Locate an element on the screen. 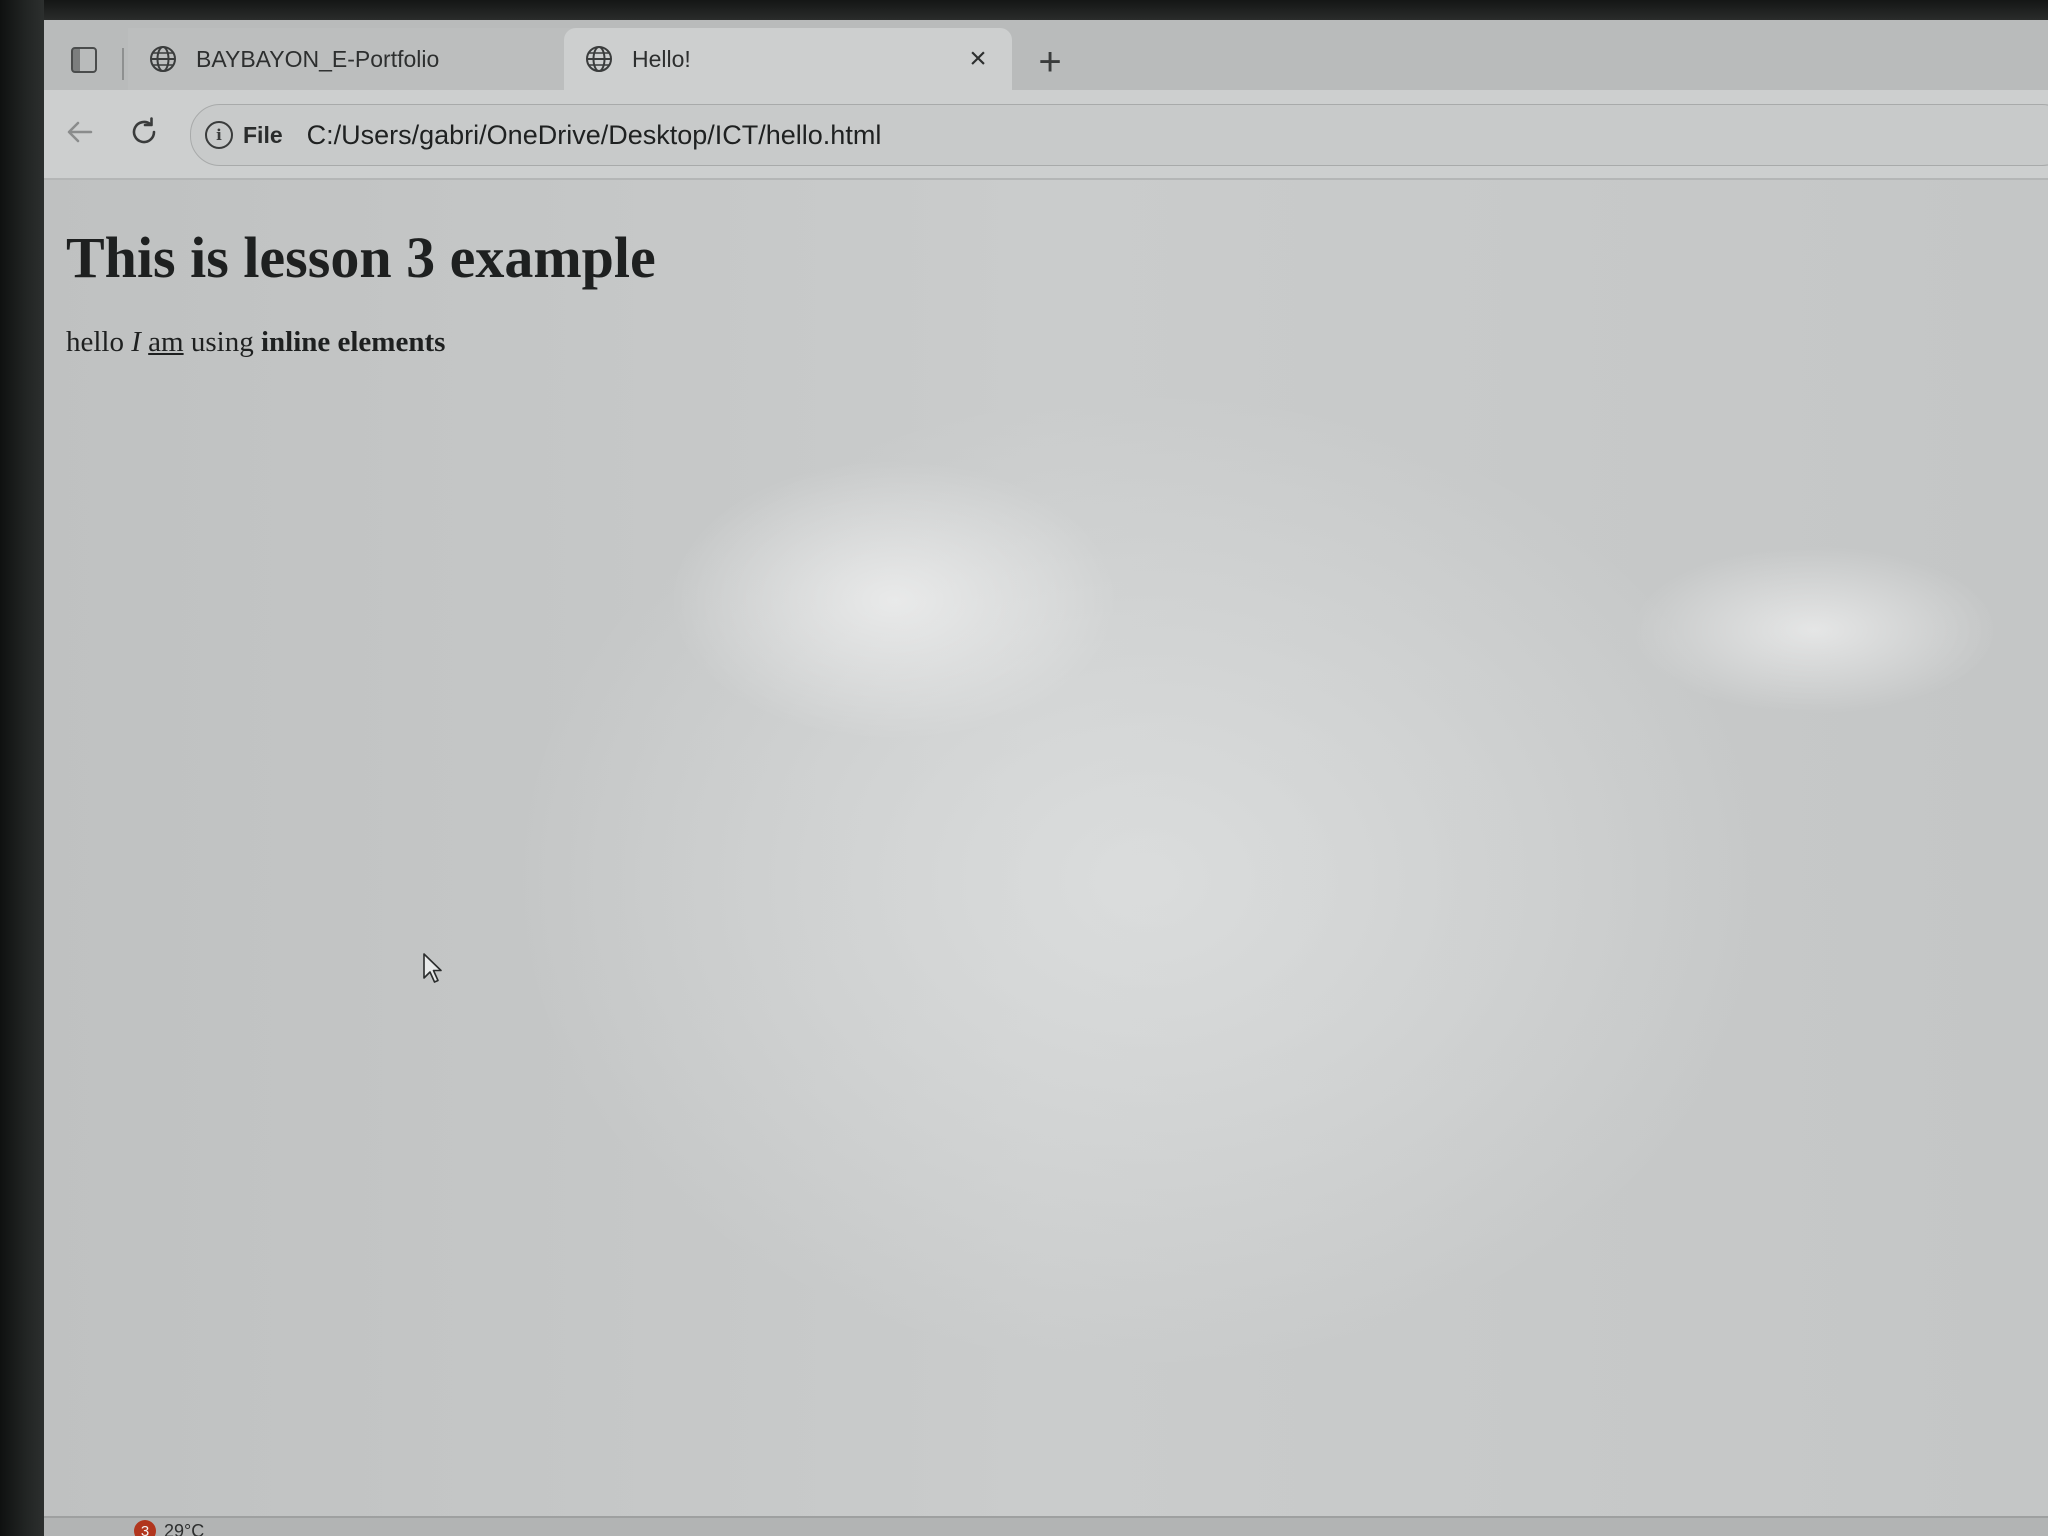 Image resolution: width=2048 pixels, height=1536 pixels. reload-icon is located at coordinates (144, 130).